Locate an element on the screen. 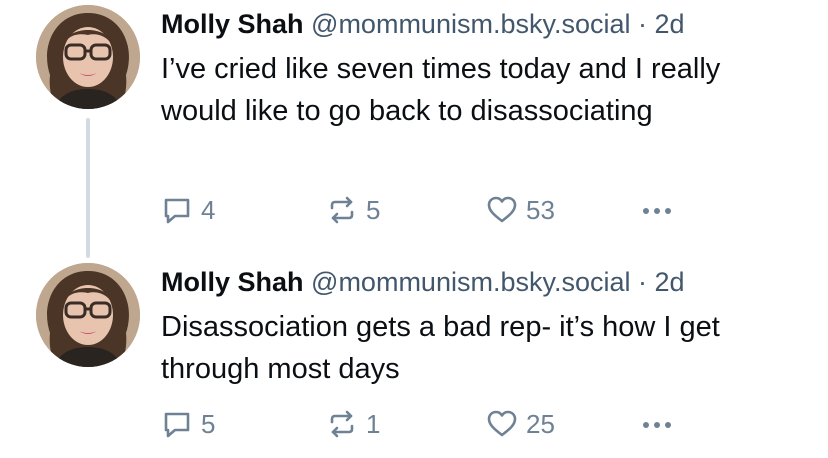 Image resolution: width=828 pixels, height=458 pixels. repost-button: 5 is located at coordinates (353, 210).